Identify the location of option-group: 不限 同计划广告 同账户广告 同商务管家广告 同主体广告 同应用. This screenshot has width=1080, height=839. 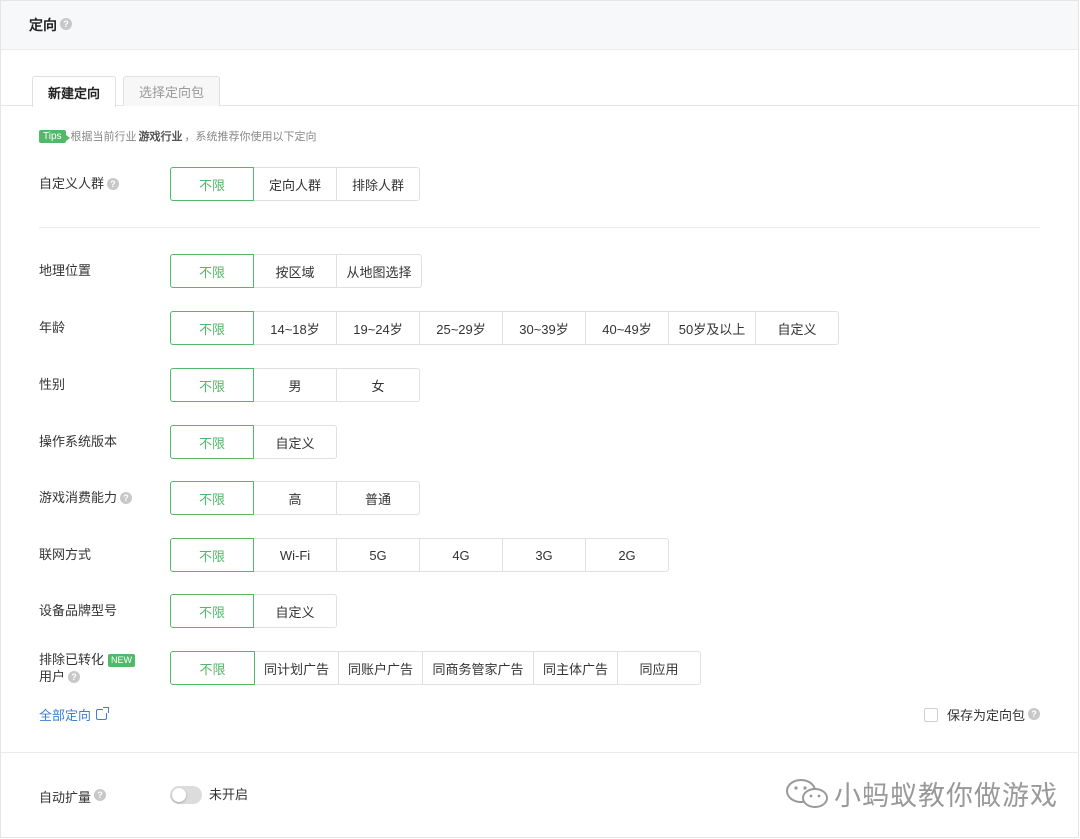
(435, 668).